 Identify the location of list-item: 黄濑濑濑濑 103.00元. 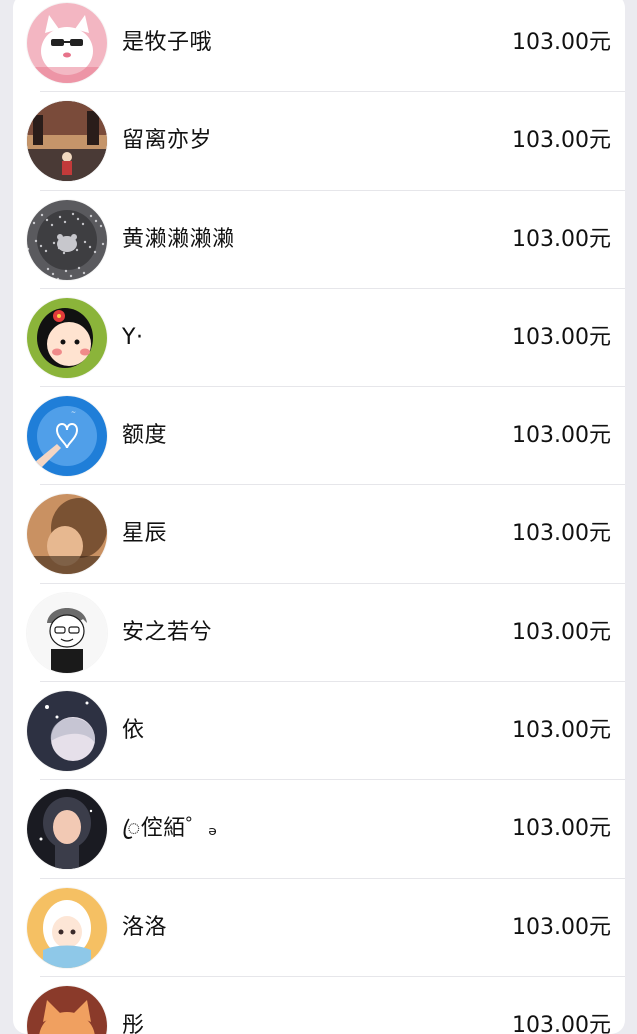
(319, 240).